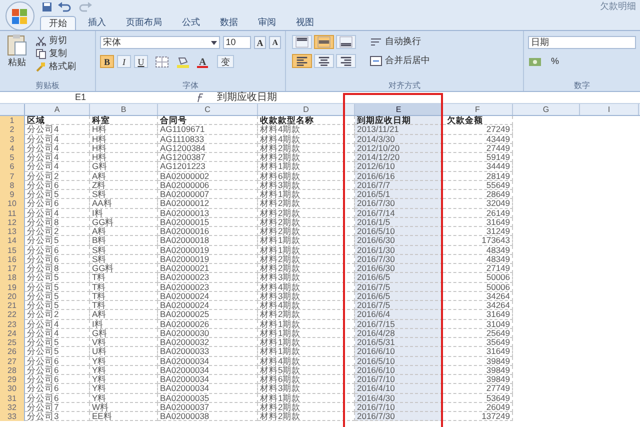 This screenshot has height=427, width=640. What do you see at coordinates (65, 7) in the screenshot?
I see `undo-icon` at bounding box center [65, 7].